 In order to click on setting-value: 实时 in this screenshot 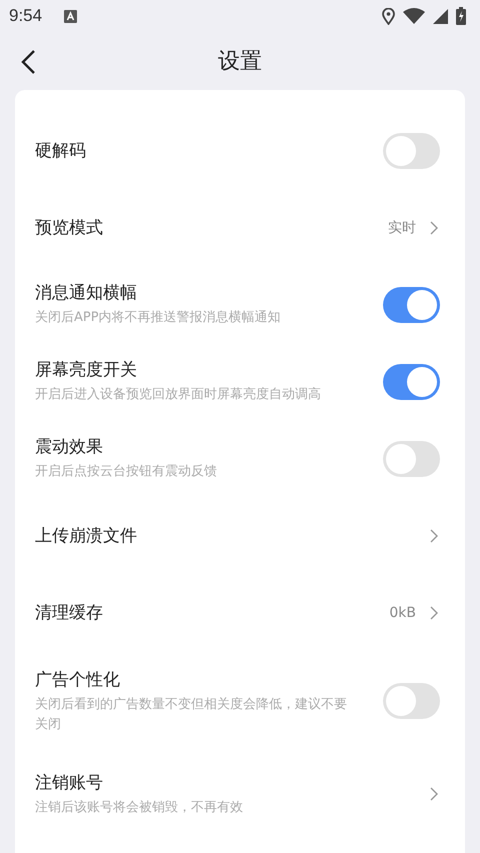, I will do `click(402, 227)`.